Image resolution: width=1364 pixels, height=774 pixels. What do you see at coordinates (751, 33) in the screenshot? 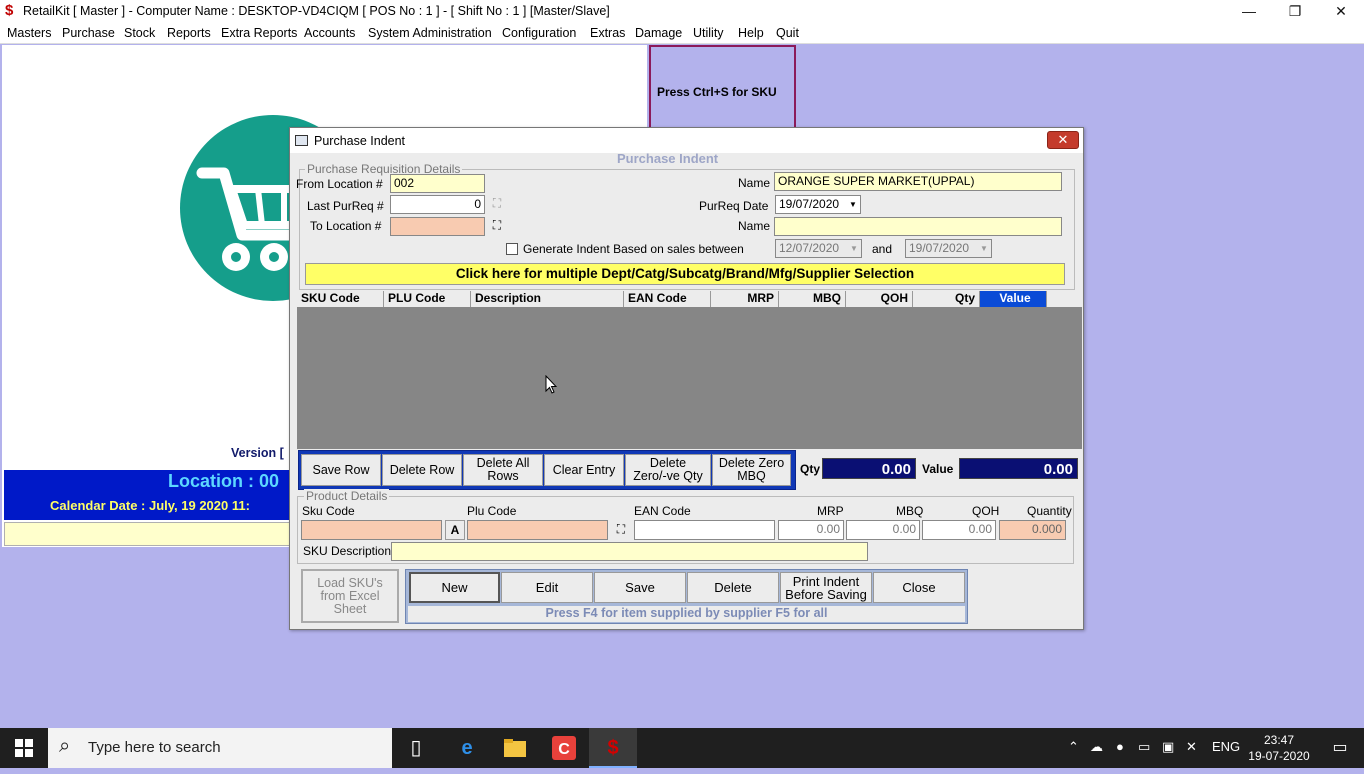
I see `menu-help: Help` at bounding box center [751, 33].